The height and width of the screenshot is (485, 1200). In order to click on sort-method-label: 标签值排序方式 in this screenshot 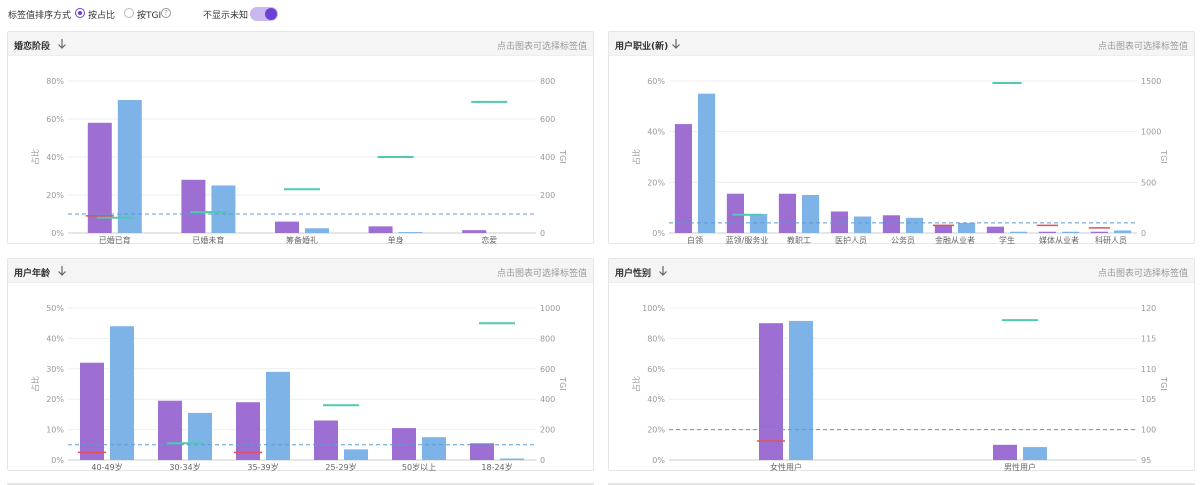, I will do `click(40, 16)`.